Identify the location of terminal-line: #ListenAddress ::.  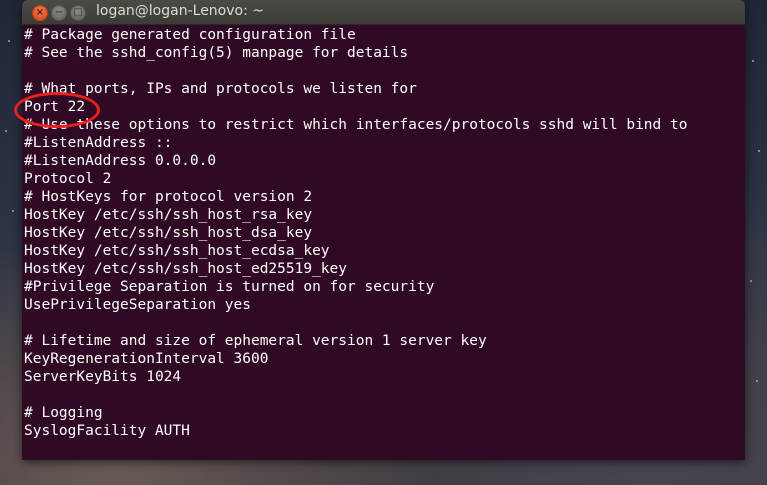
(98, 143).